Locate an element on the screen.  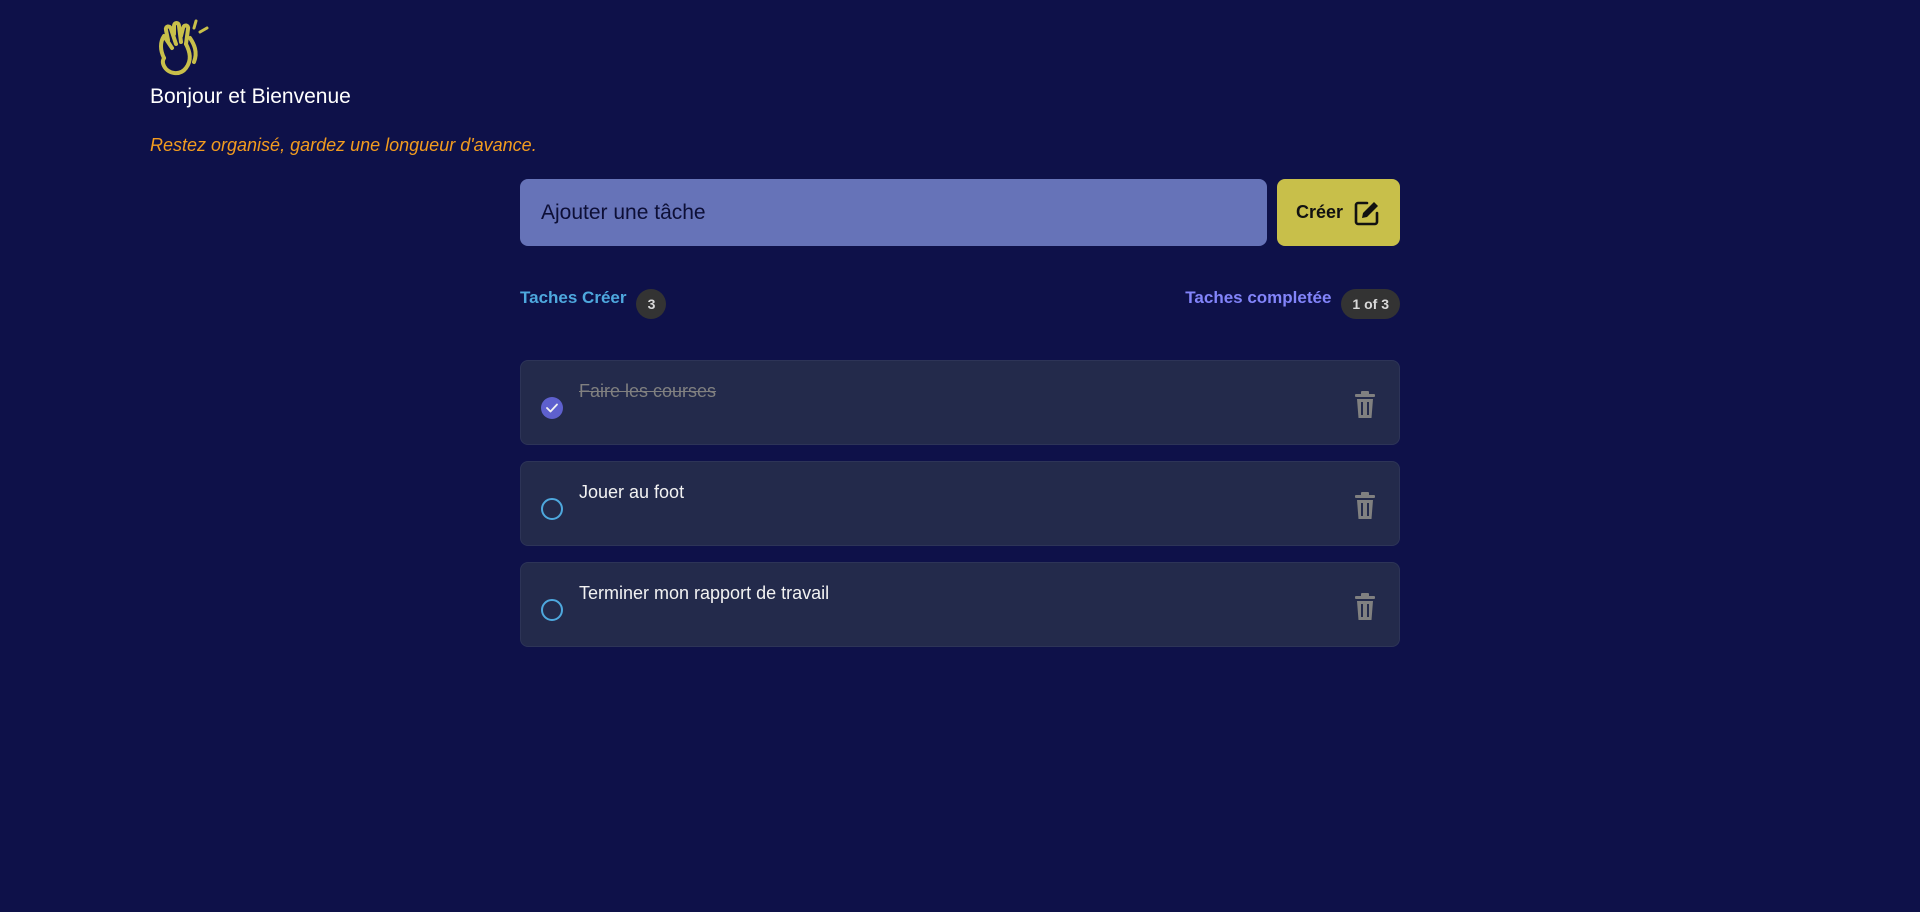
checkmark-icon is located at coordinates (552, 408).